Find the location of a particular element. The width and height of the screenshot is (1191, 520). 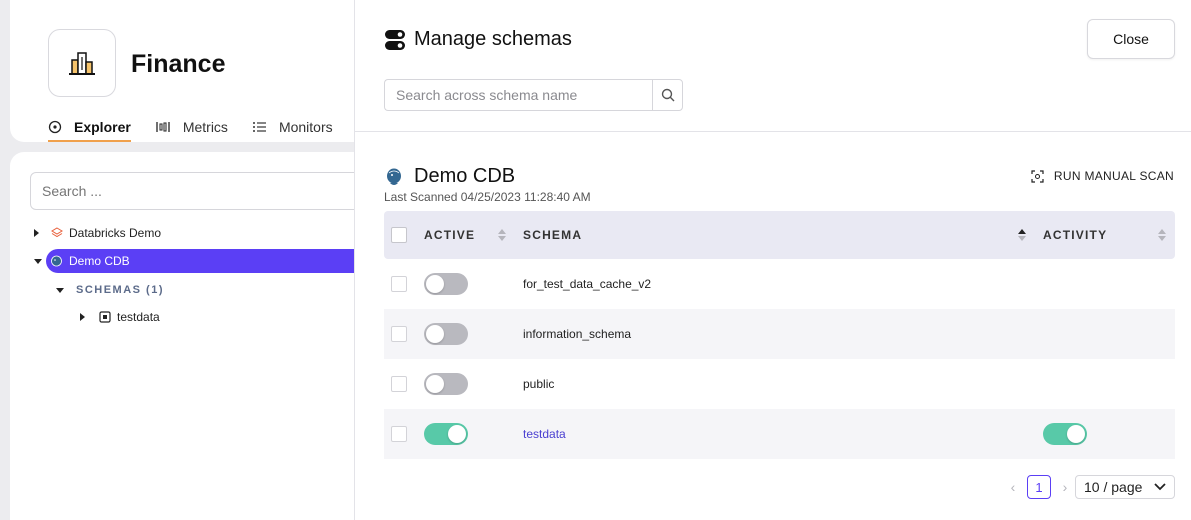

target-icon is located at coordinates (55, 127).